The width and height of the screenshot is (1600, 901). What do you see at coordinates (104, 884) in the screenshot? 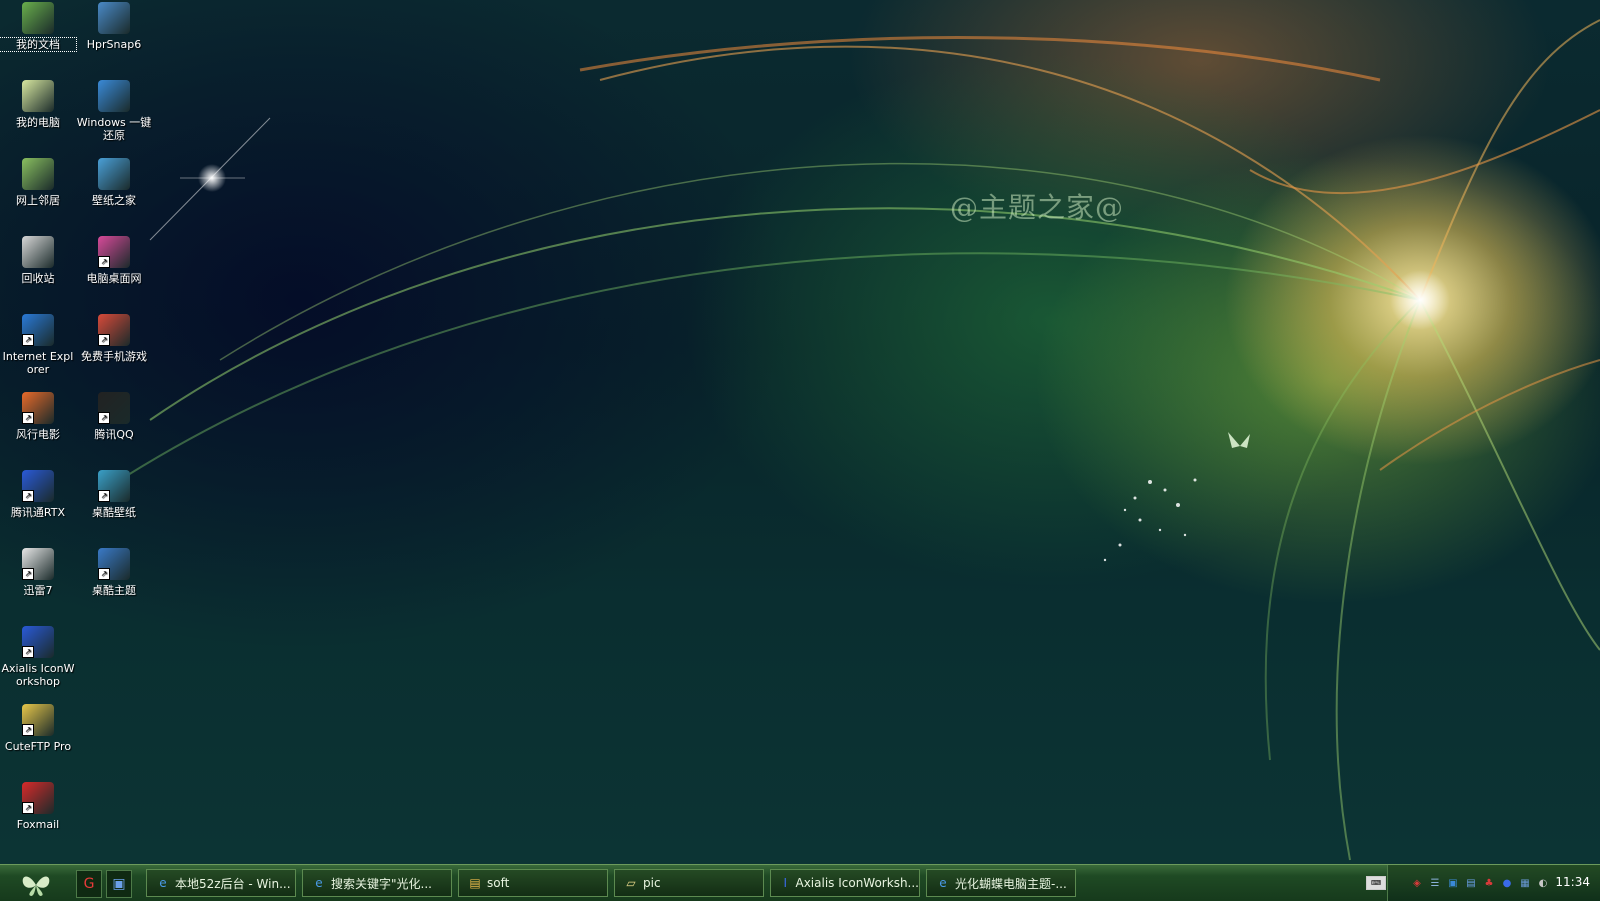
I see `quick-launch-bar: G ▣` at bounding box center [104, 884].